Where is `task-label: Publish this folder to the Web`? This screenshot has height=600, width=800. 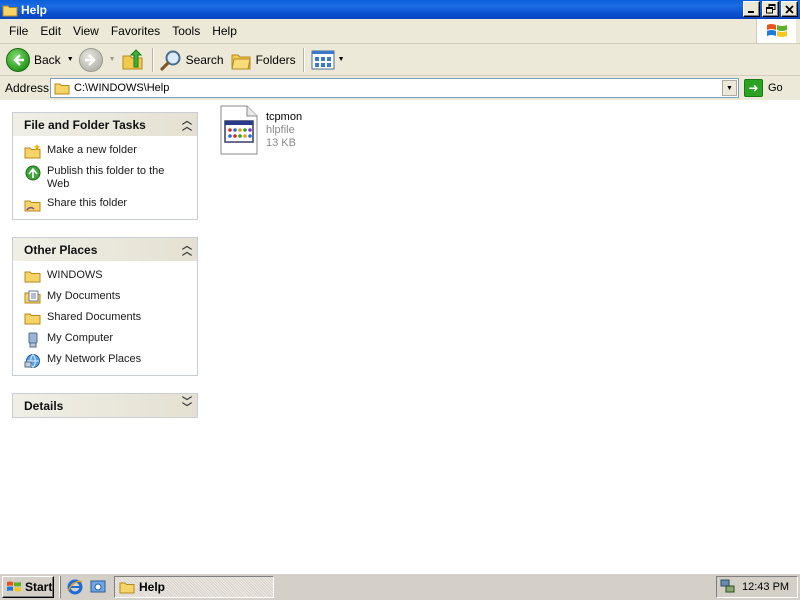
task-label: Publish this folder to the Web is located at coordinates (106, 177).